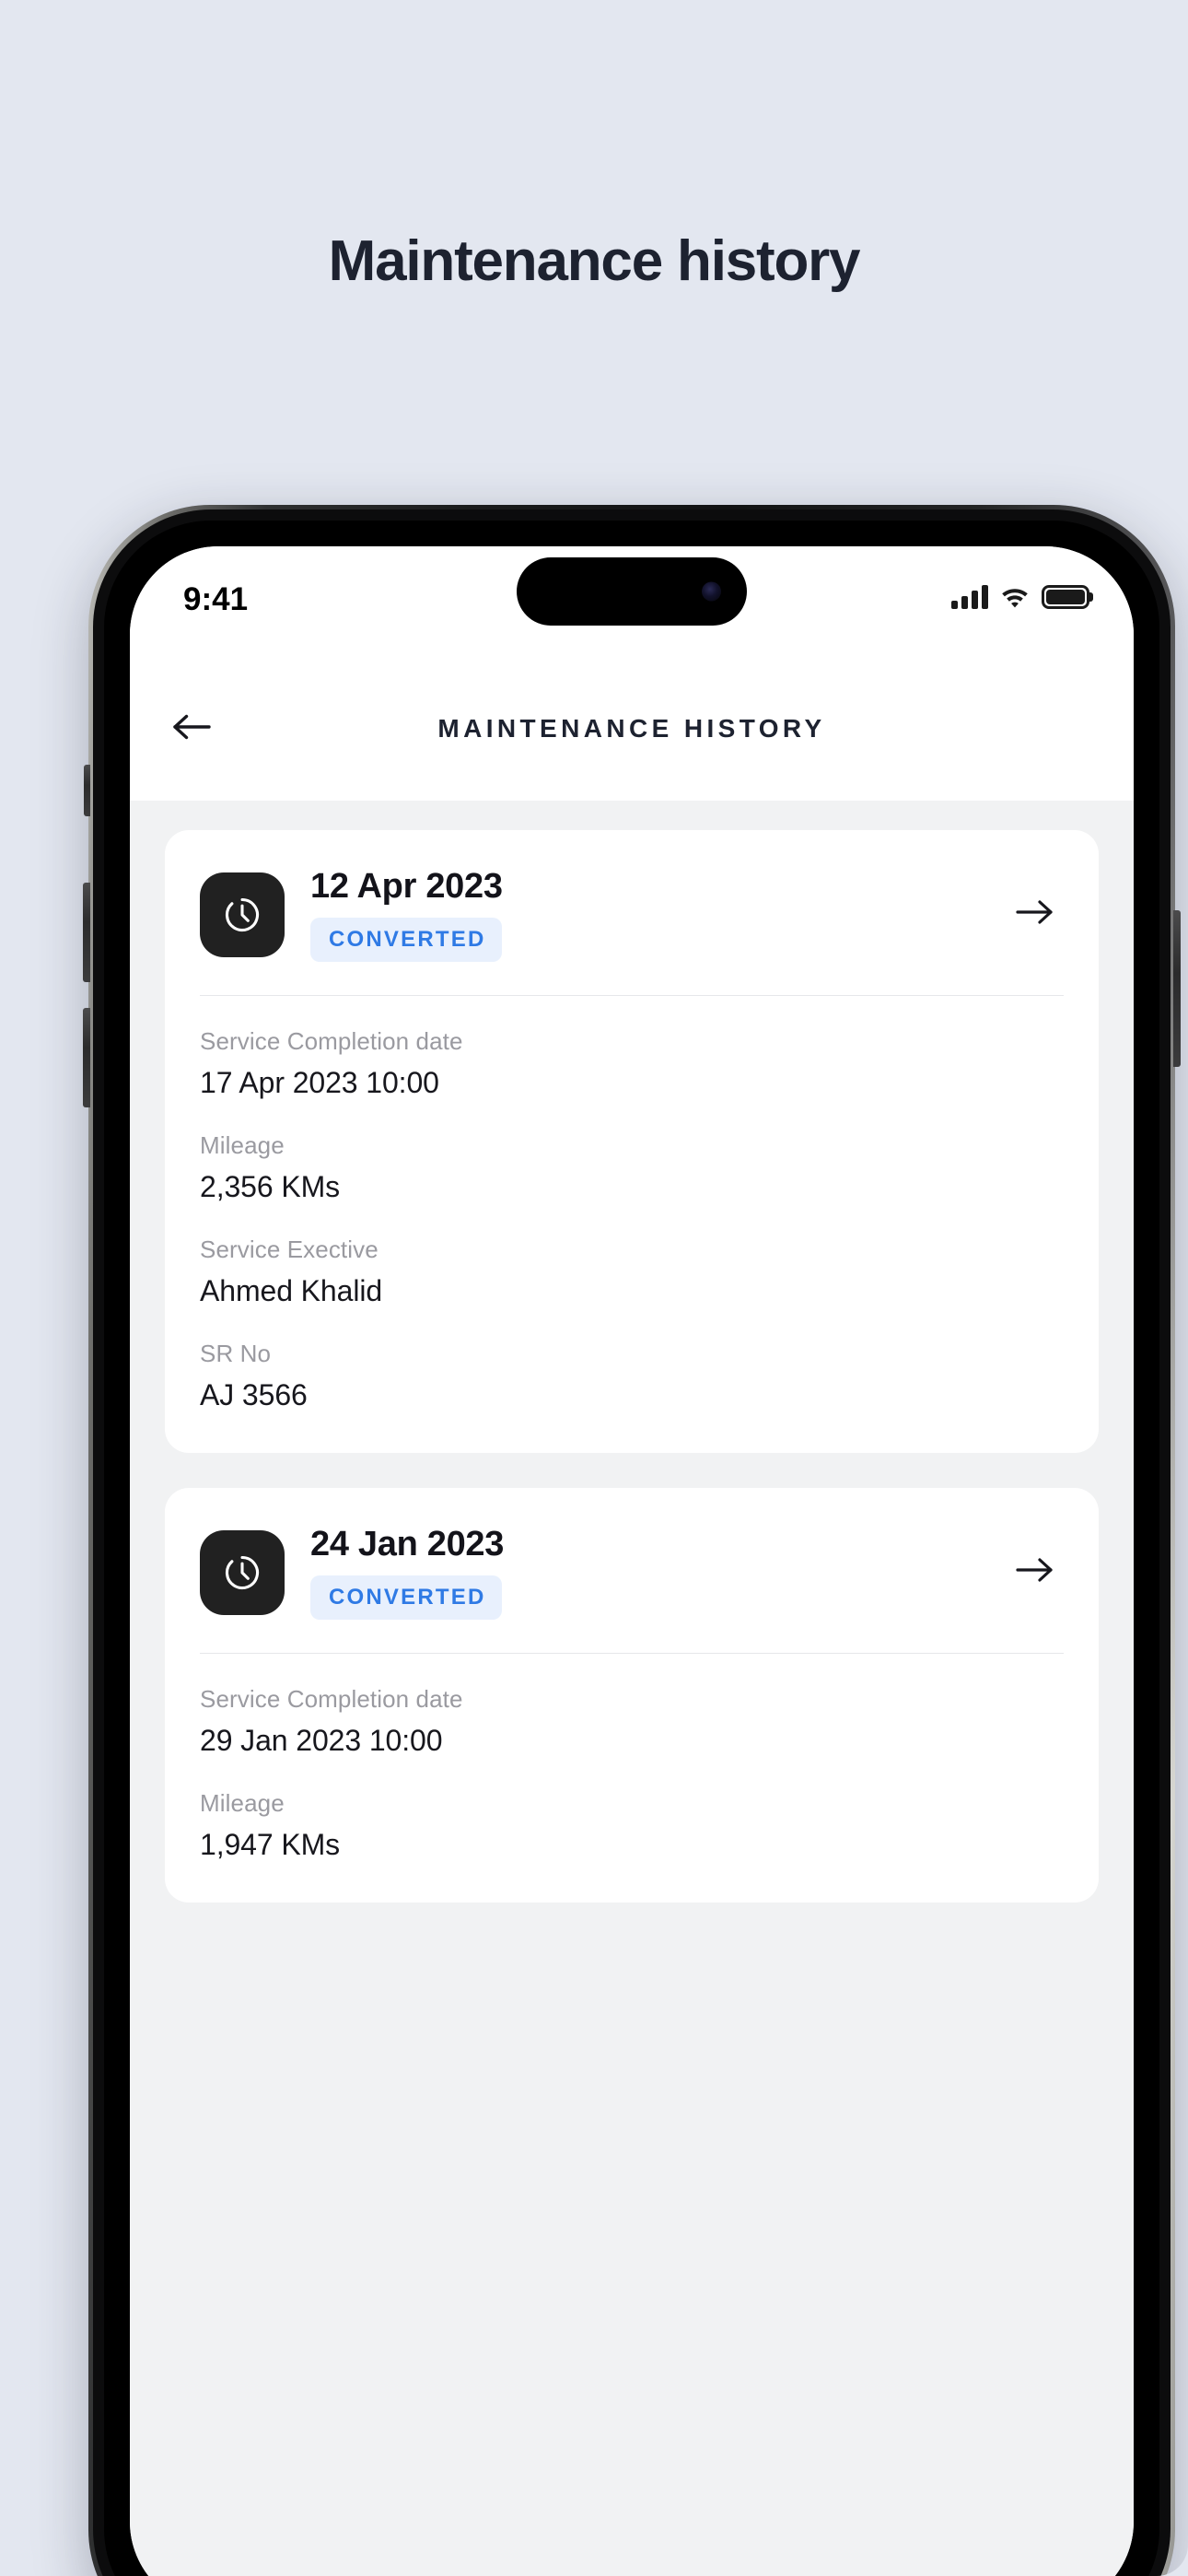 This screenshot has height=2576, width=1188. What do you see at coordinates (1065, 597) in the screenshot?
I see `battery-full-icon` at bounding box center [1065, 597].